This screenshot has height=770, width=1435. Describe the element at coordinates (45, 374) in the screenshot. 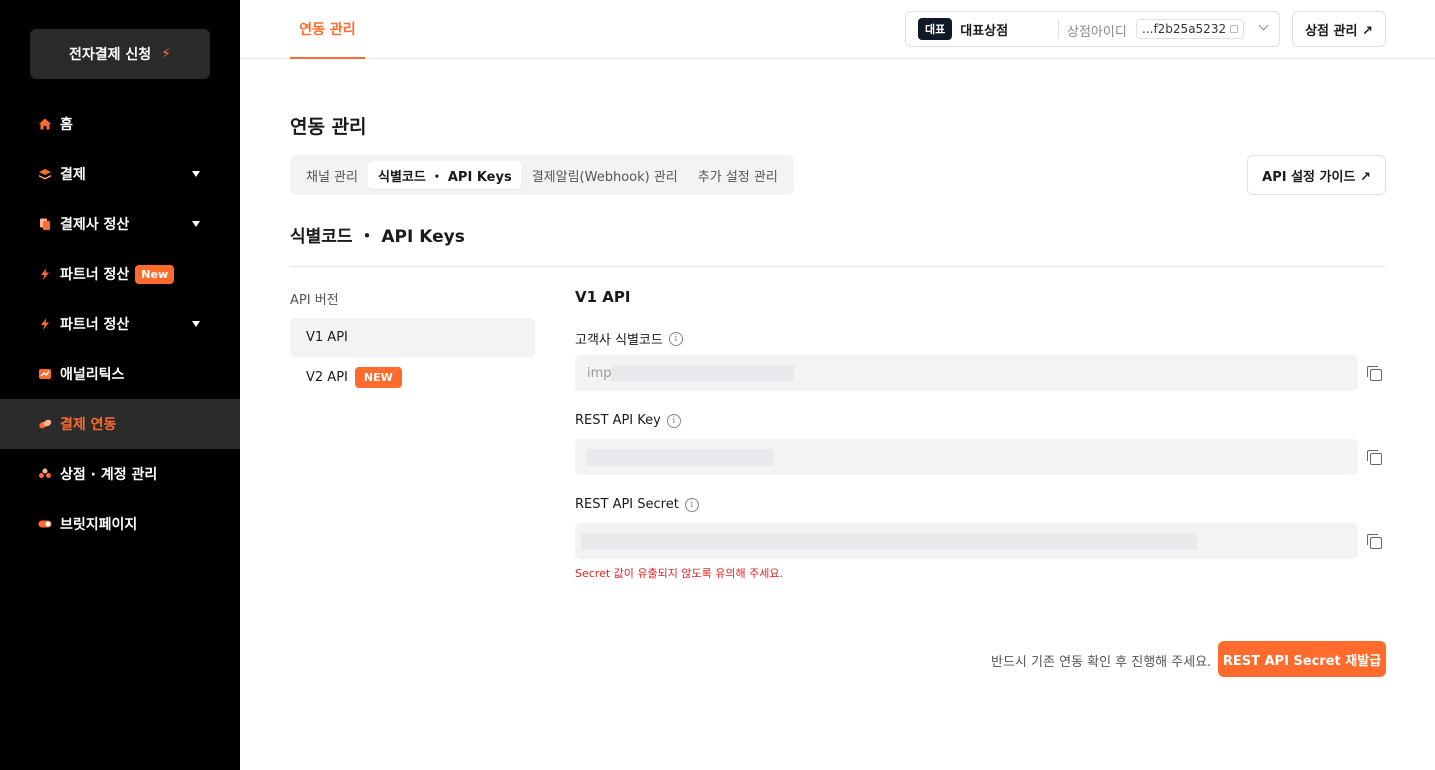

I see `chart-icon` at that location.